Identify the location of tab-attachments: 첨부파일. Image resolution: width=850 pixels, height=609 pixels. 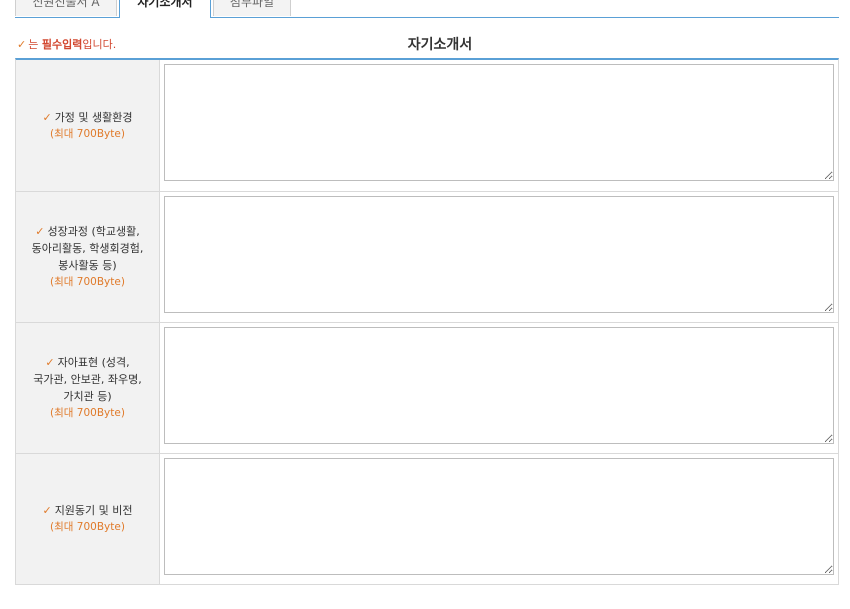
(252, 8).